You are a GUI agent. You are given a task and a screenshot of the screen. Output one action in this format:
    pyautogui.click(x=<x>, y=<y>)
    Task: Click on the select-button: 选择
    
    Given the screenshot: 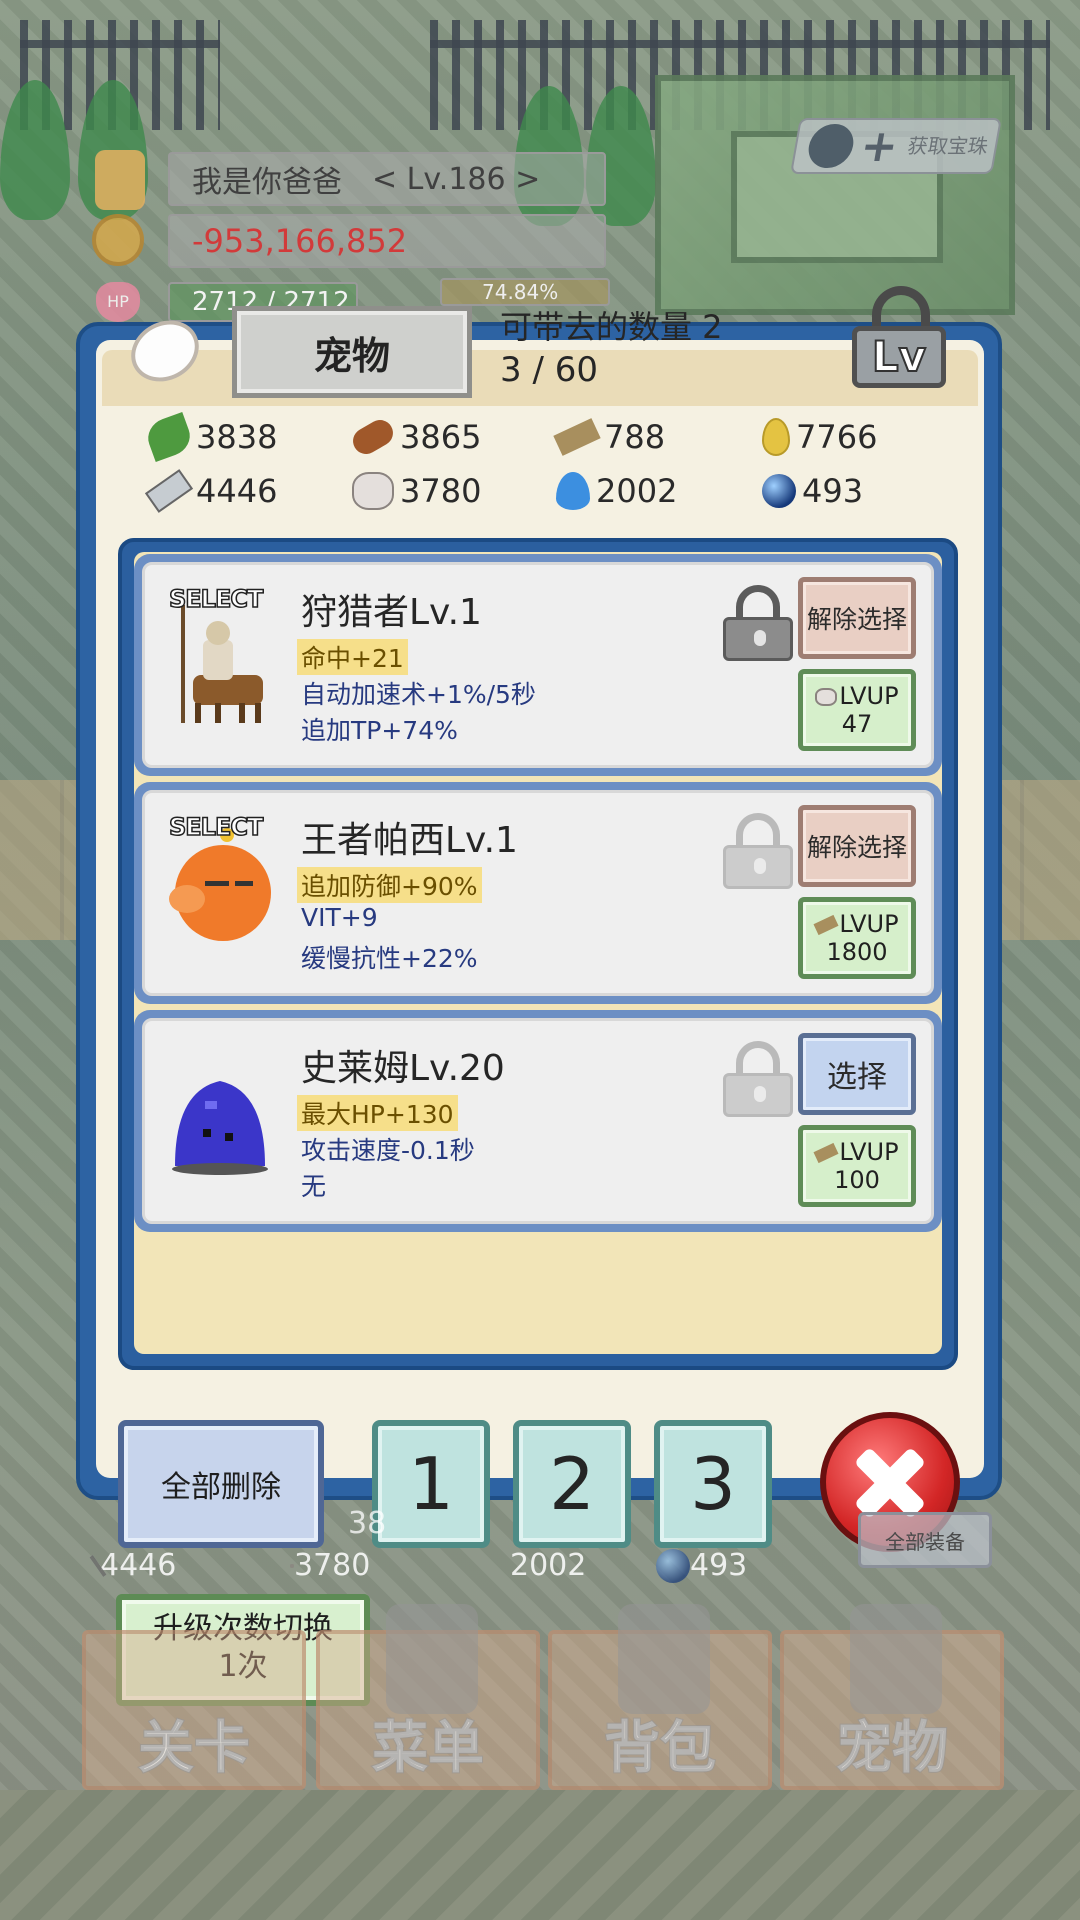 What is the action you would take?
    pyautogui.click(x=857, y=1074)
    